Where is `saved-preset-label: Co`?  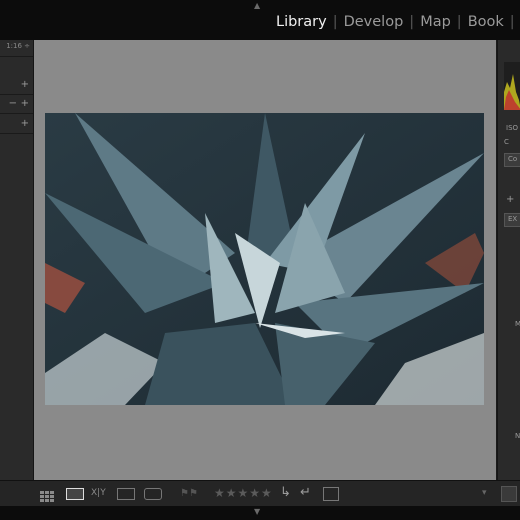
saved-preset-label: Co is located at coordinates (513, 159).